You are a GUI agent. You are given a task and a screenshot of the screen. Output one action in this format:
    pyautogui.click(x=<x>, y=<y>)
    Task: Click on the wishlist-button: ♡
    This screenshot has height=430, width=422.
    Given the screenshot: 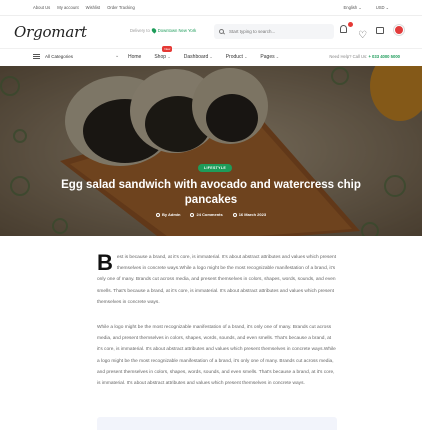 What is the action you would take?
    pyautogui.click(x=363, y=33)
    